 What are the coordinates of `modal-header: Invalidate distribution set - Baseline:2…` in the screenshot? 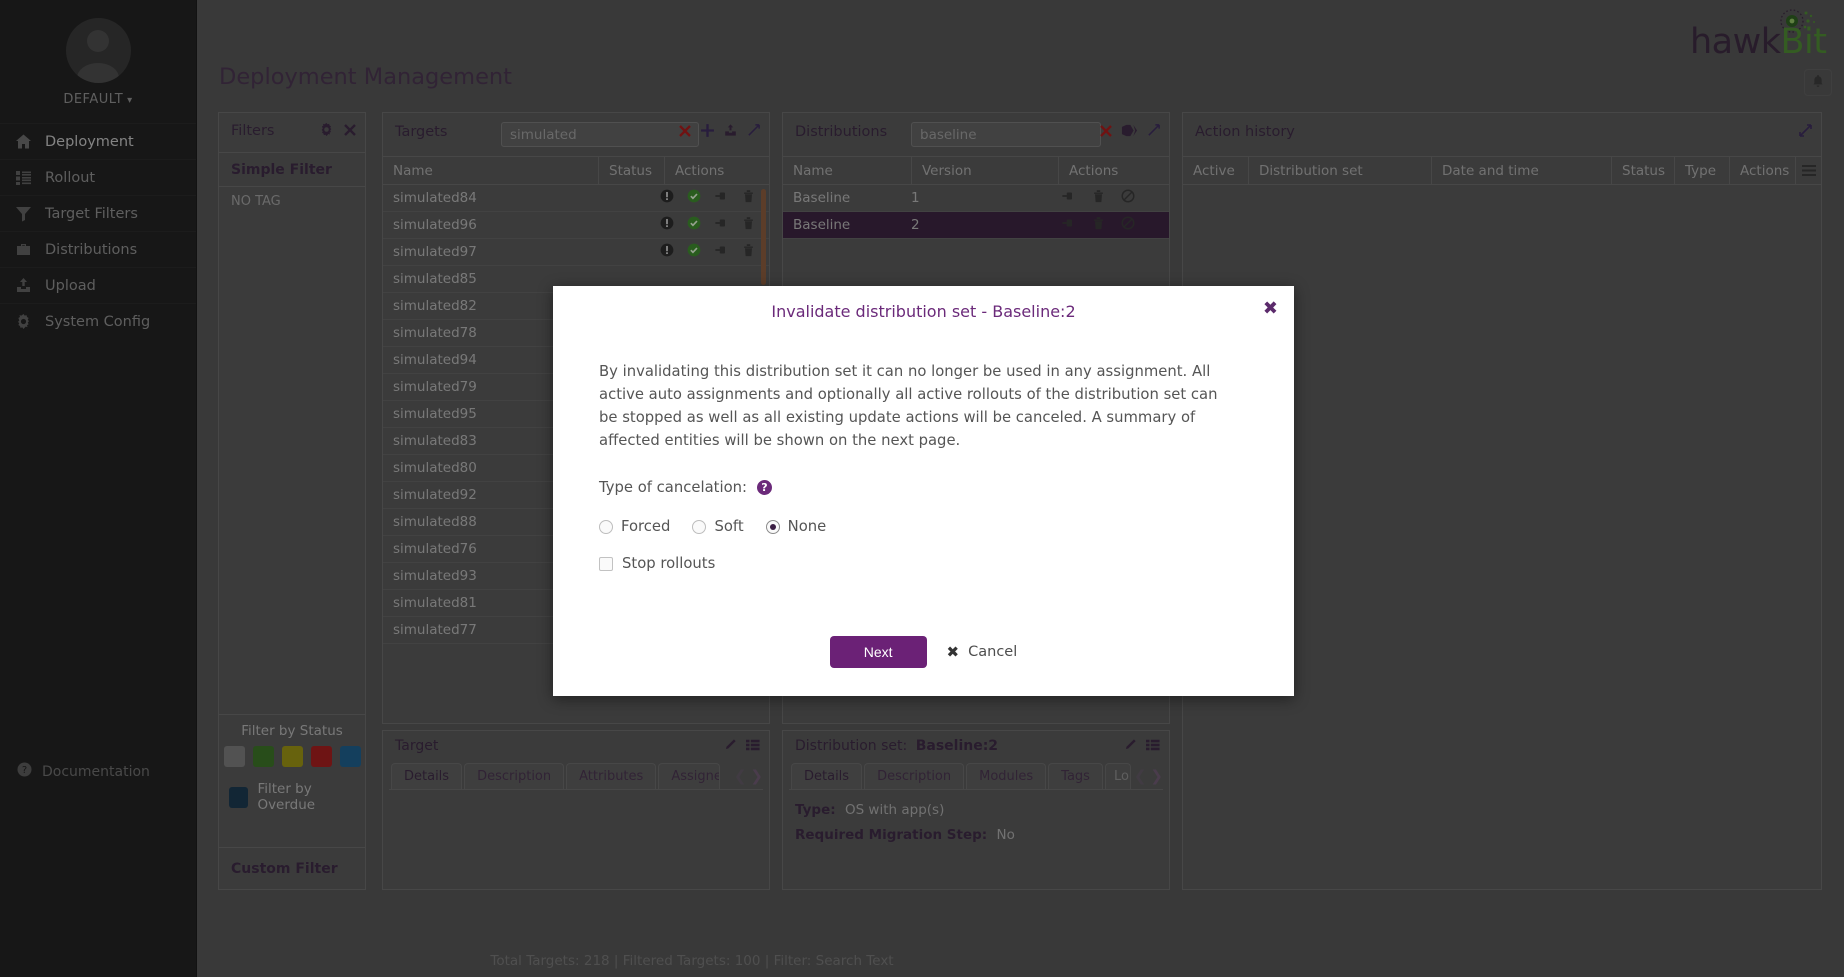 It's located at (923, 312).